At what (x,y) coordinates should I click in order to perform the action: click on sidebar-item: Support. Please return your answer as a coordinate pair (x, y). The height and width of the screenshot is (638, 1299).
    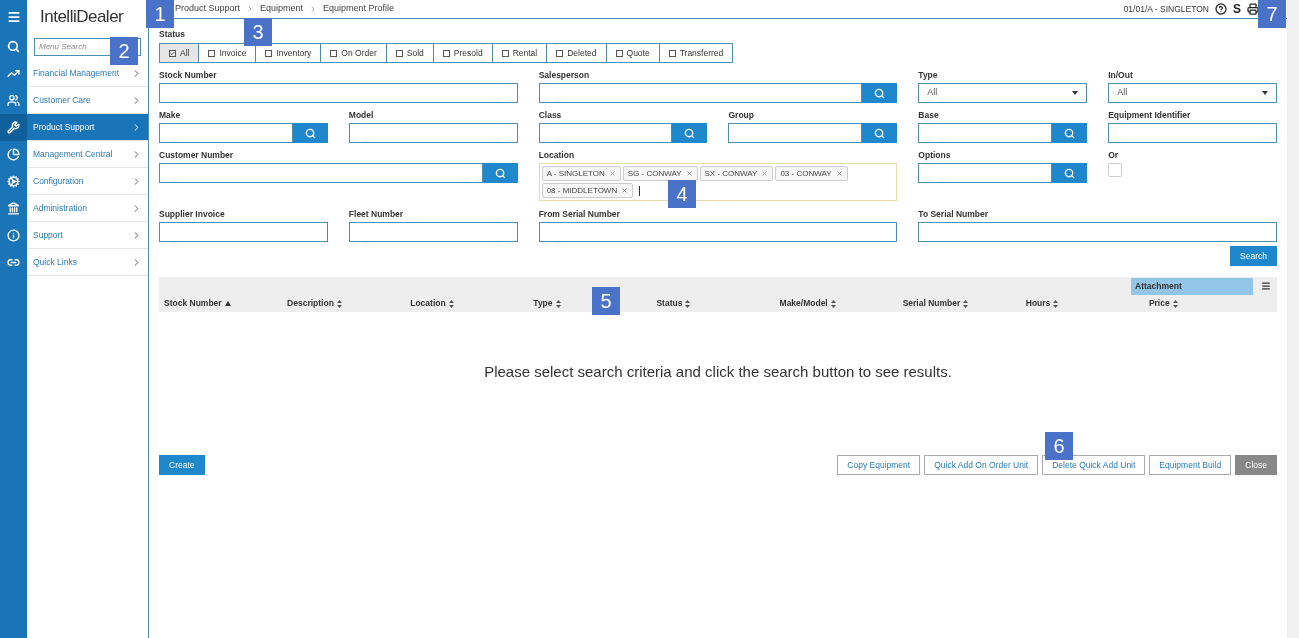
    Looking at the image, I should click on (87, 235).